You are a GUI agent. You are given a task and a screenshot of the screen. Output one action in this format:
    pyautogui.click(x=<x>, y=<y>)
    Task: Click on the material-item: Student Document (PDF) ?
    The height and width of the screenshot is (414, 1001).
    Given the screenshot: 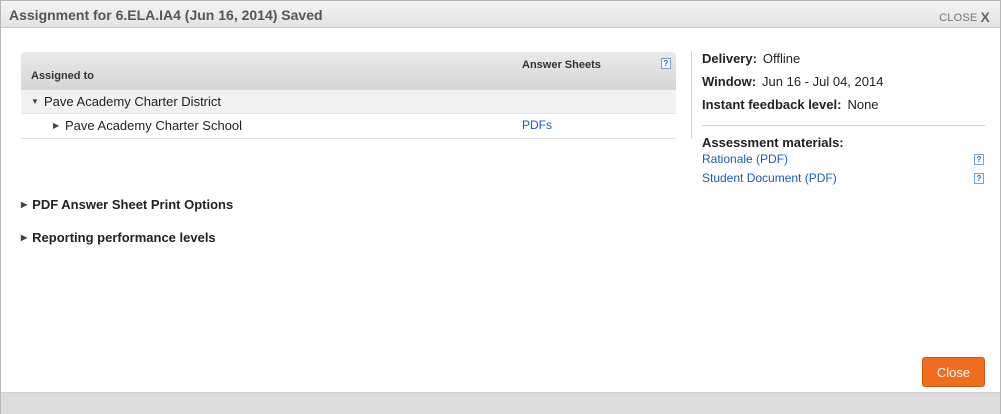 What is the action you would take?
    pyautogui.click(x=843, y=180)
    